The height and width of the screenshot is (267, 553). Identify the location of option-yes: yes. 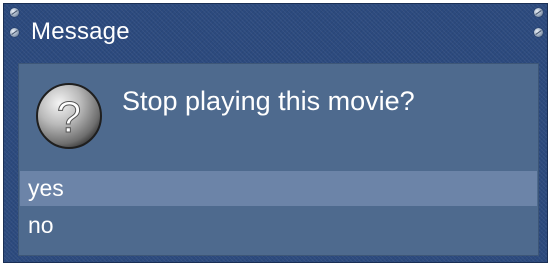
(278, 188).